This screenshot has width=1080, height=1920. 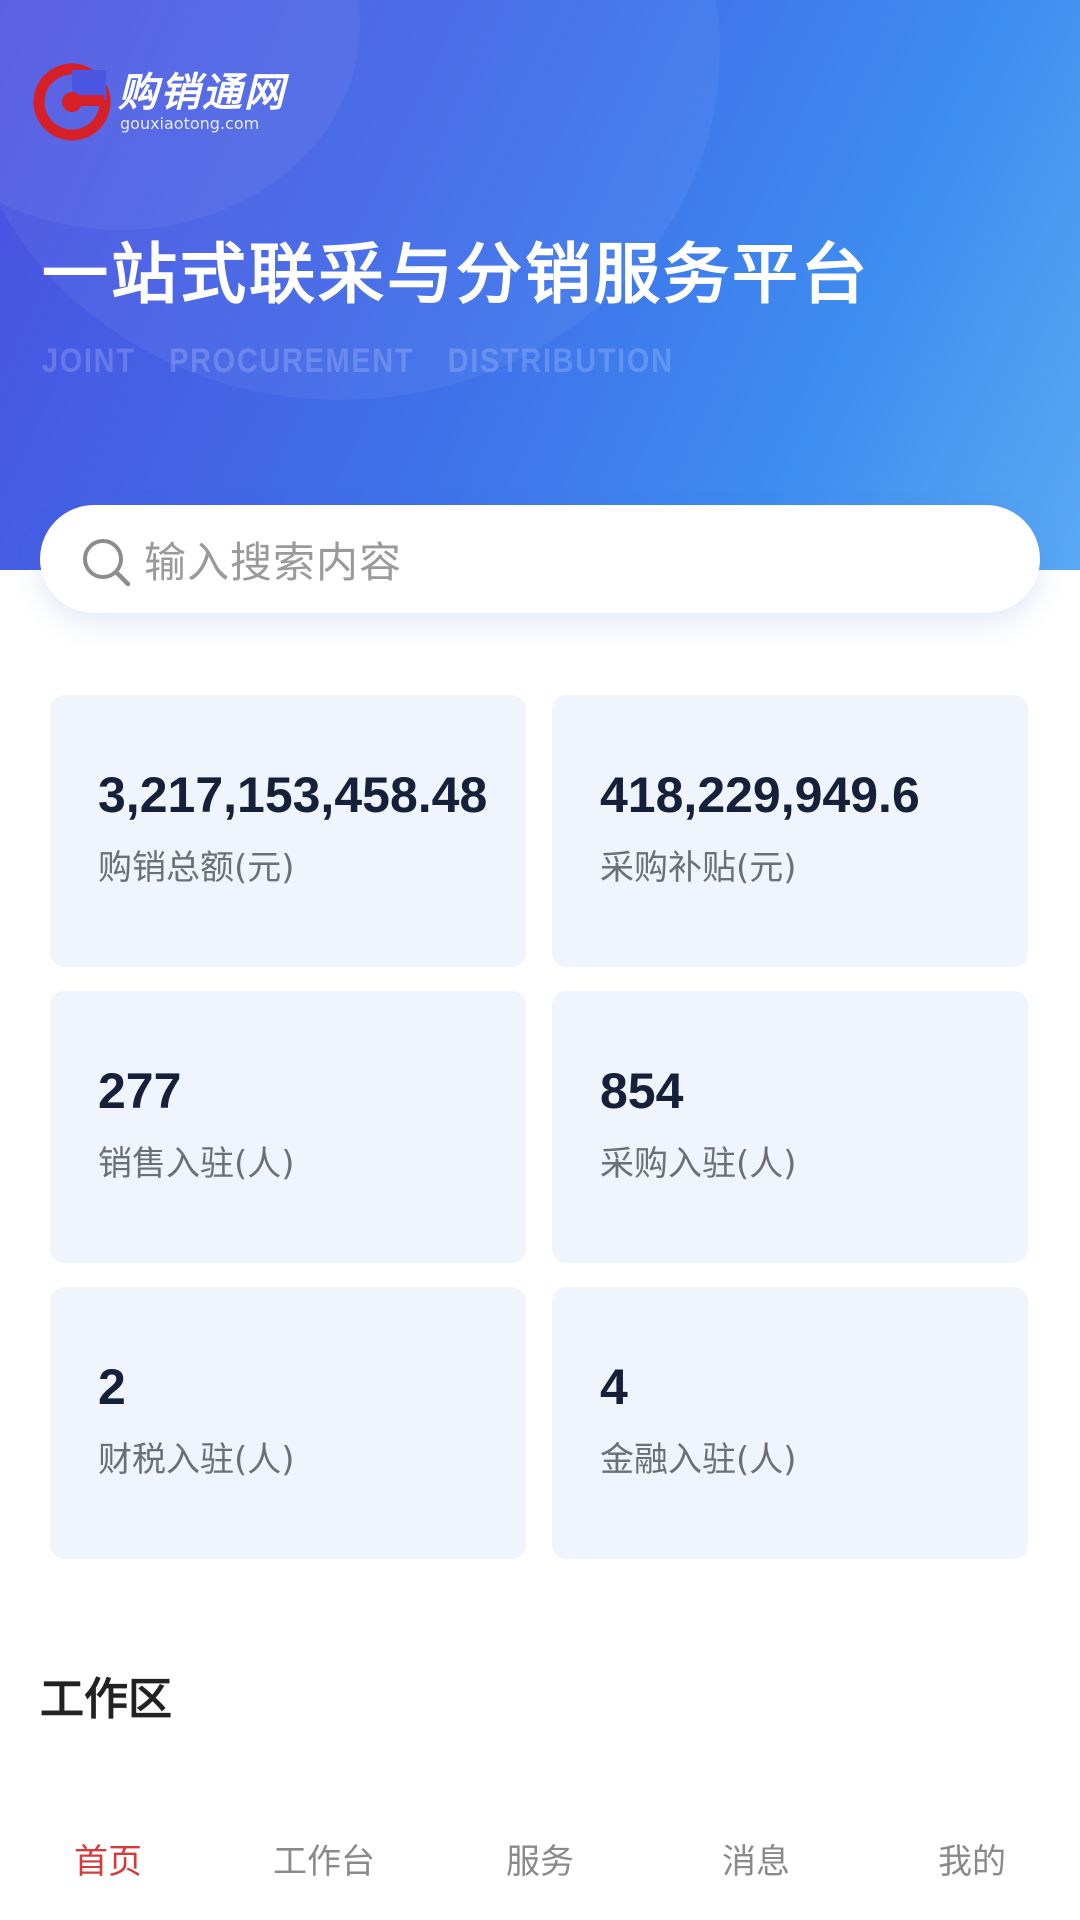 What do you see at coordinates (196, 1164) in the screenshot?
I see `stat-label: 销售入驻(人)` at bounding box center [196, 1164].